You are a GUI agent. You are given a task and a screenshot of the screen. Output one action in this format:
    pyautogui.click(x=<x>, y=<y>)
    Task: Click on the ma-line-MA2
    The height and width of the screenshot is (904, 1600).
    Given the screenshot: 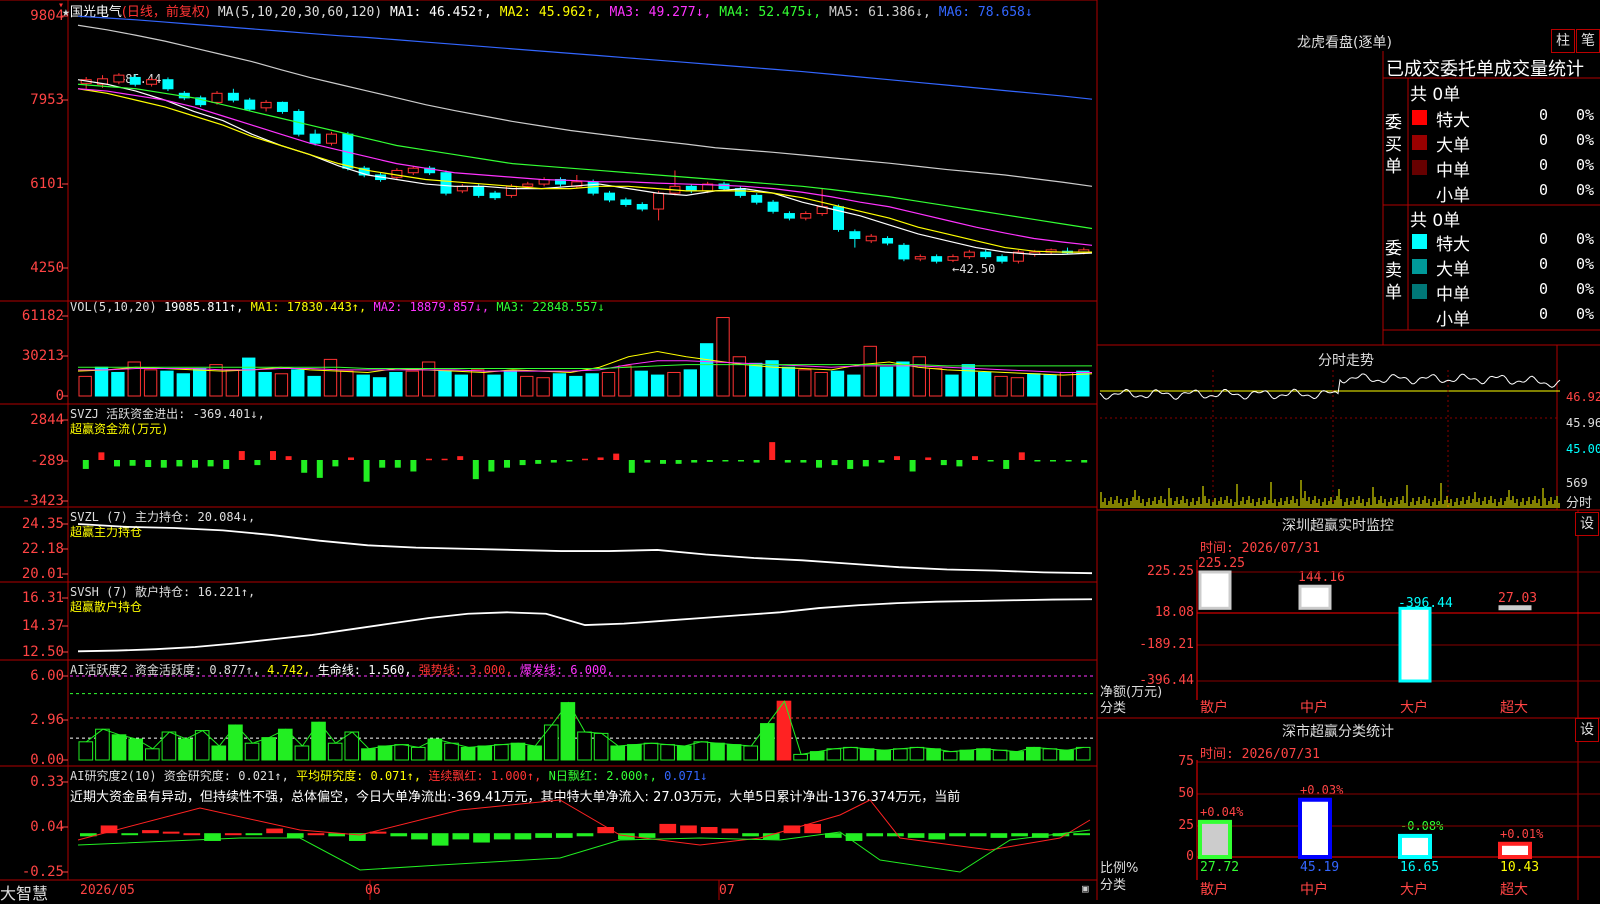 What is the action you would take?
    pyautogui.click(x=584, y=170)
    